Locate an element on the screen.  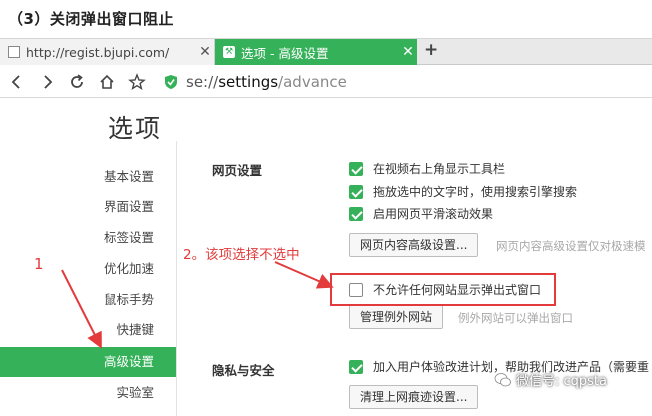
highlight-box is located at coordinates (443, 289).